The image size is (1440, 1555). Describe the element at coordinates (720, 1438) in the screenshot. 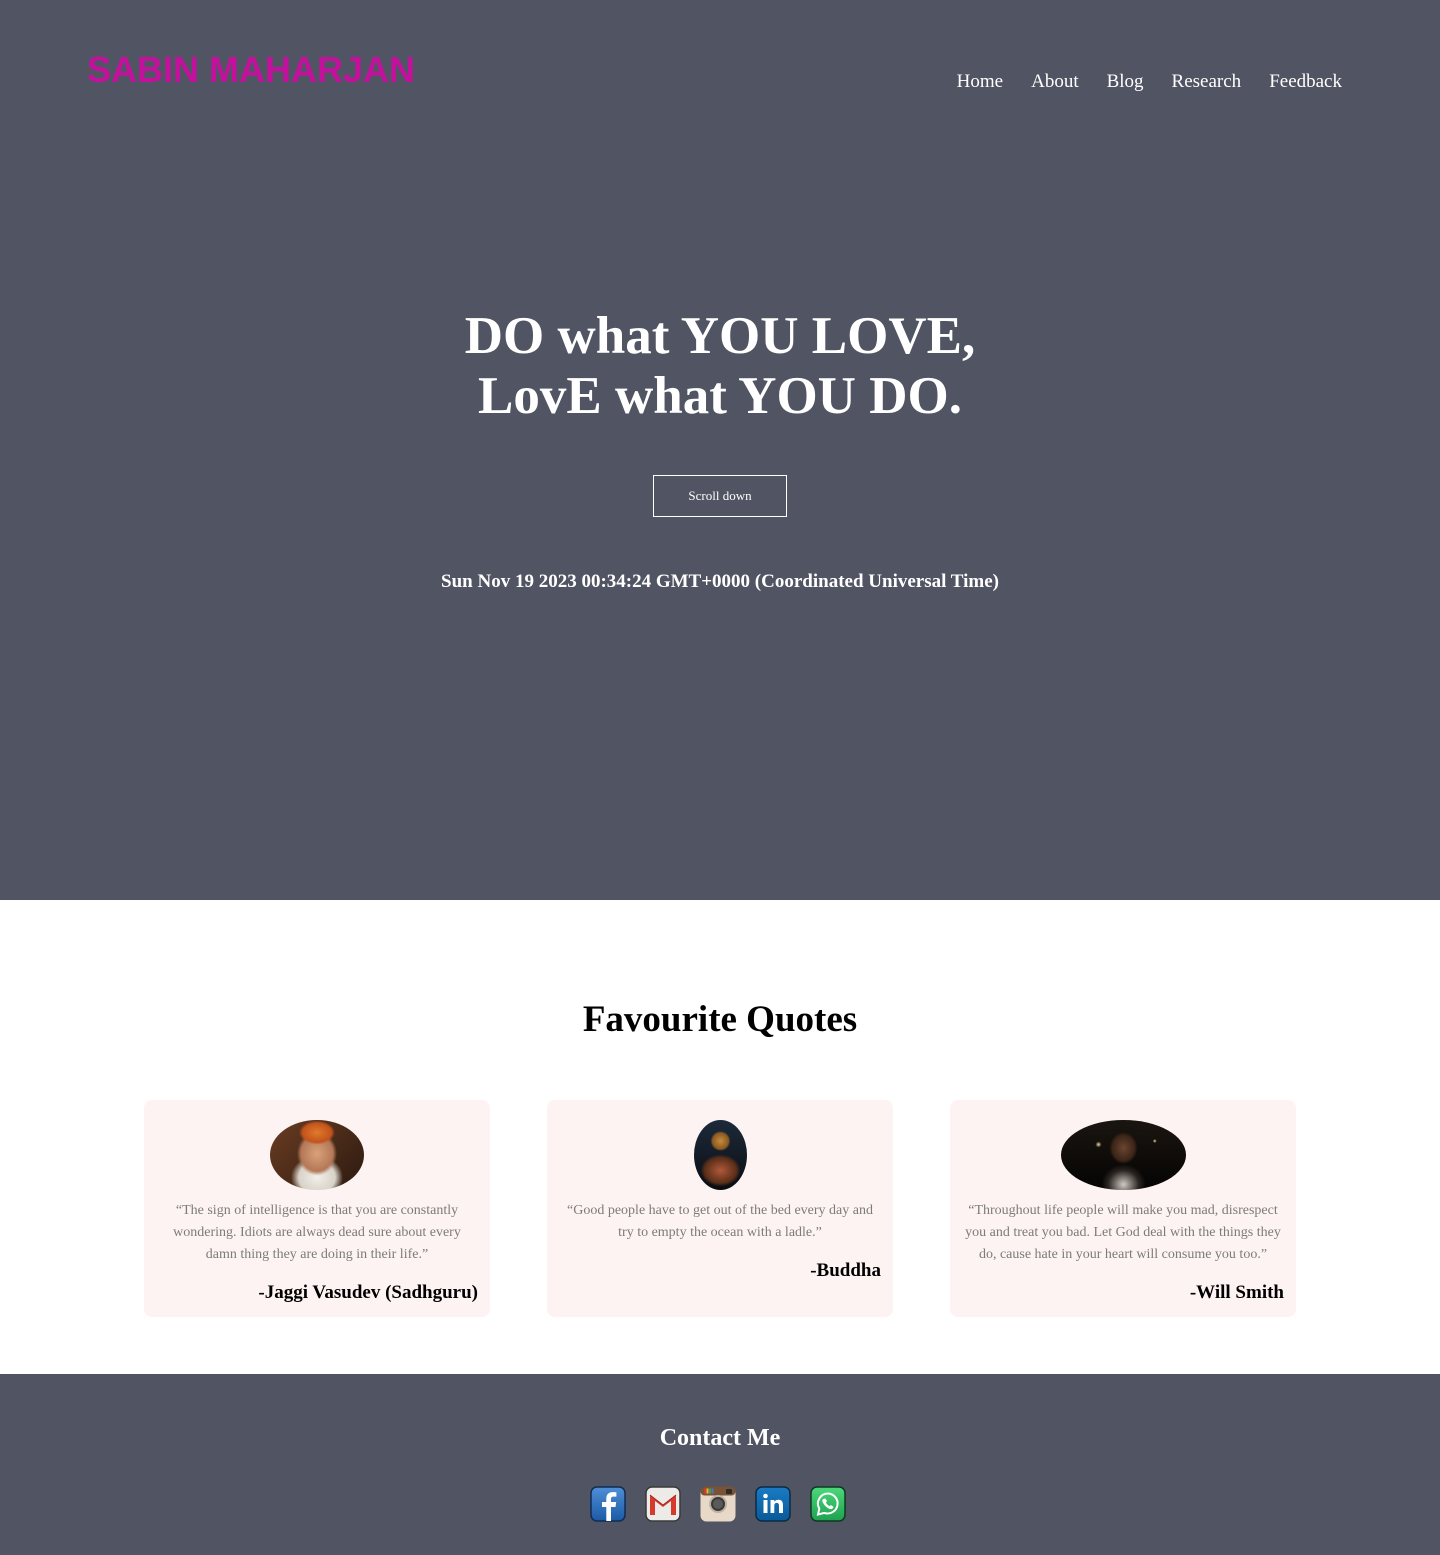

I see `contact-title: Contact Me` at that location.